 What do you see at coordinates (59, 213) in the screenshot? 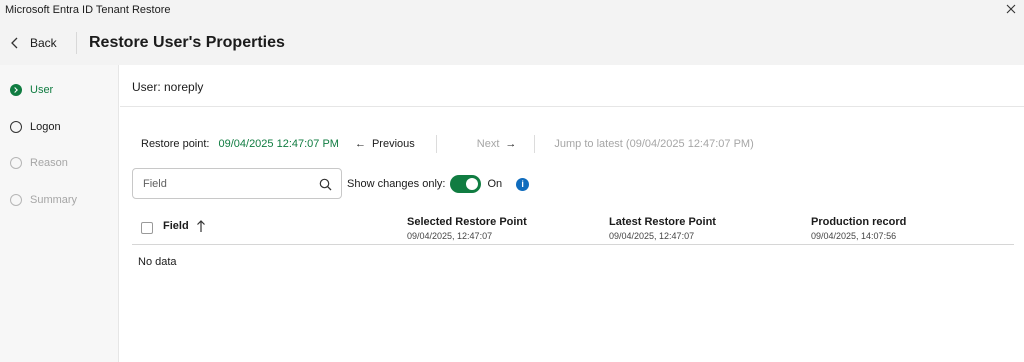
I see `wizard-steps: User Logon Reason Summary` at bounding box center [59, 213].